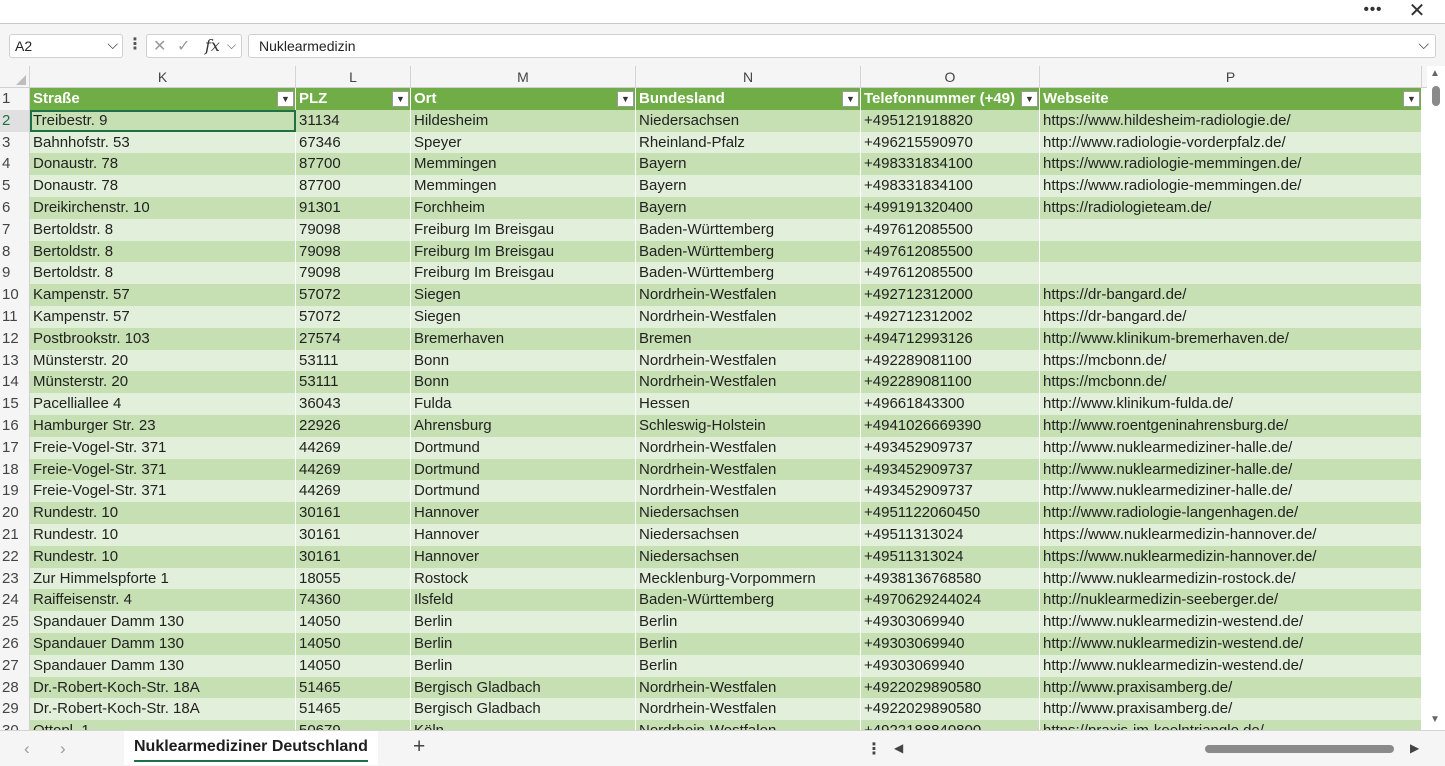  What do you see at coordinates (163, 404) in the screenshot?
I see `cell-strasse: Pacelliallee 4` at bounding box center [163, 404].